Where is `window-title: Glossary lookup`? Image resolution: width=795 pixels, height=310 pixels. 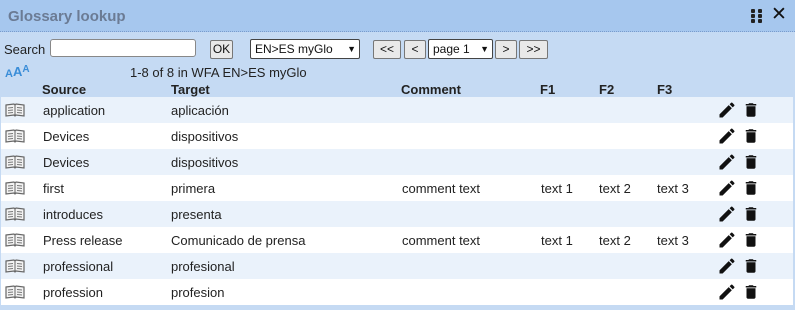
window-title: Glossary lookup is located at coordinates (67, 16).